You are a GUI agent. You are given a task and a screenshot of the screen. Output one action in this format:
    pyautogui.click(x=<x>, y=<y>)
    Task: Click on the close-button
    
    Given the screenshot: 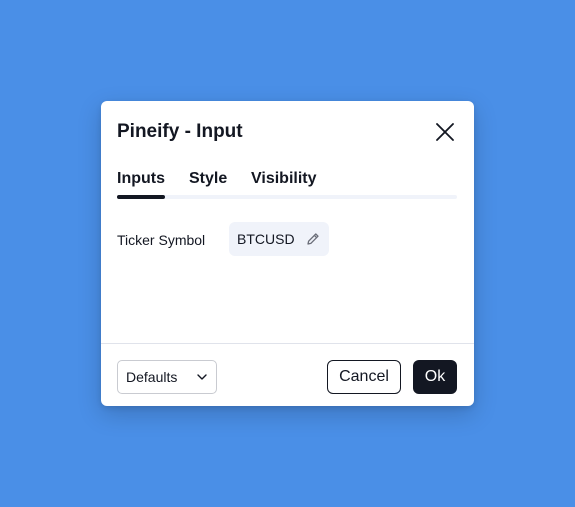 What is the action you would take?
    pyautogui.click(x=445, y=132)
    